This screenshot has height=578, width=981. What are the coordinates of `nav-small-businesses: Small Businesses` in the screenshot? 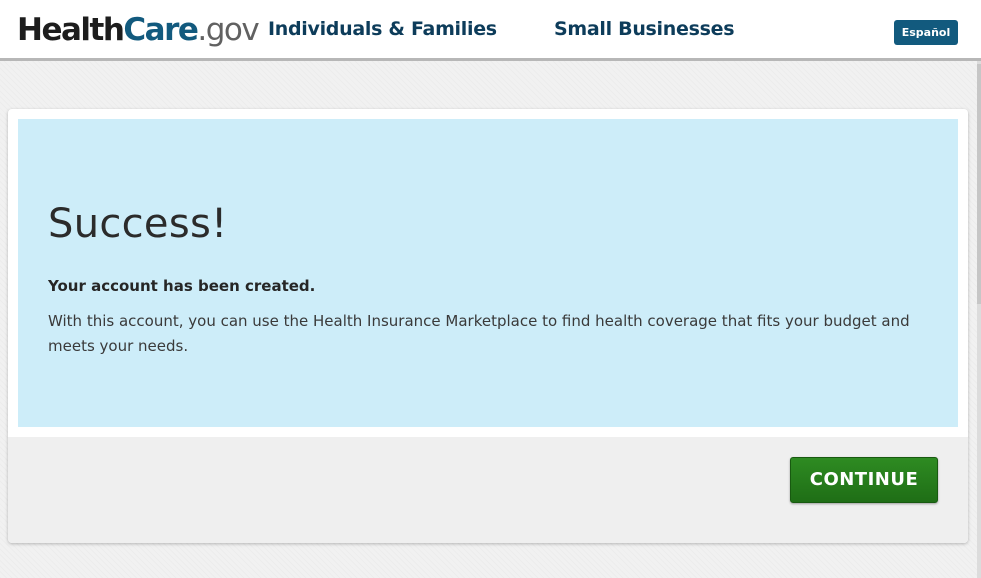 It's located at (644, 29).